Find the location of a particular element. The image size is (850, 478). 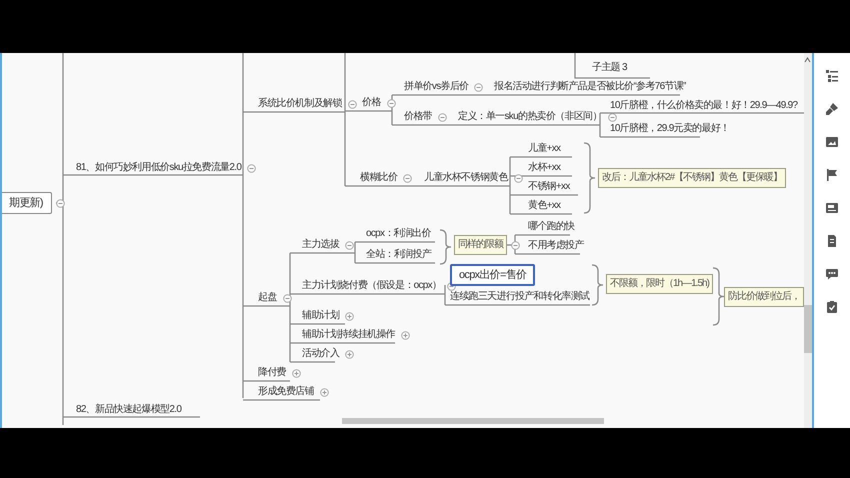

mind-map-topic: 起盘 is located at coordinates (267, 298).